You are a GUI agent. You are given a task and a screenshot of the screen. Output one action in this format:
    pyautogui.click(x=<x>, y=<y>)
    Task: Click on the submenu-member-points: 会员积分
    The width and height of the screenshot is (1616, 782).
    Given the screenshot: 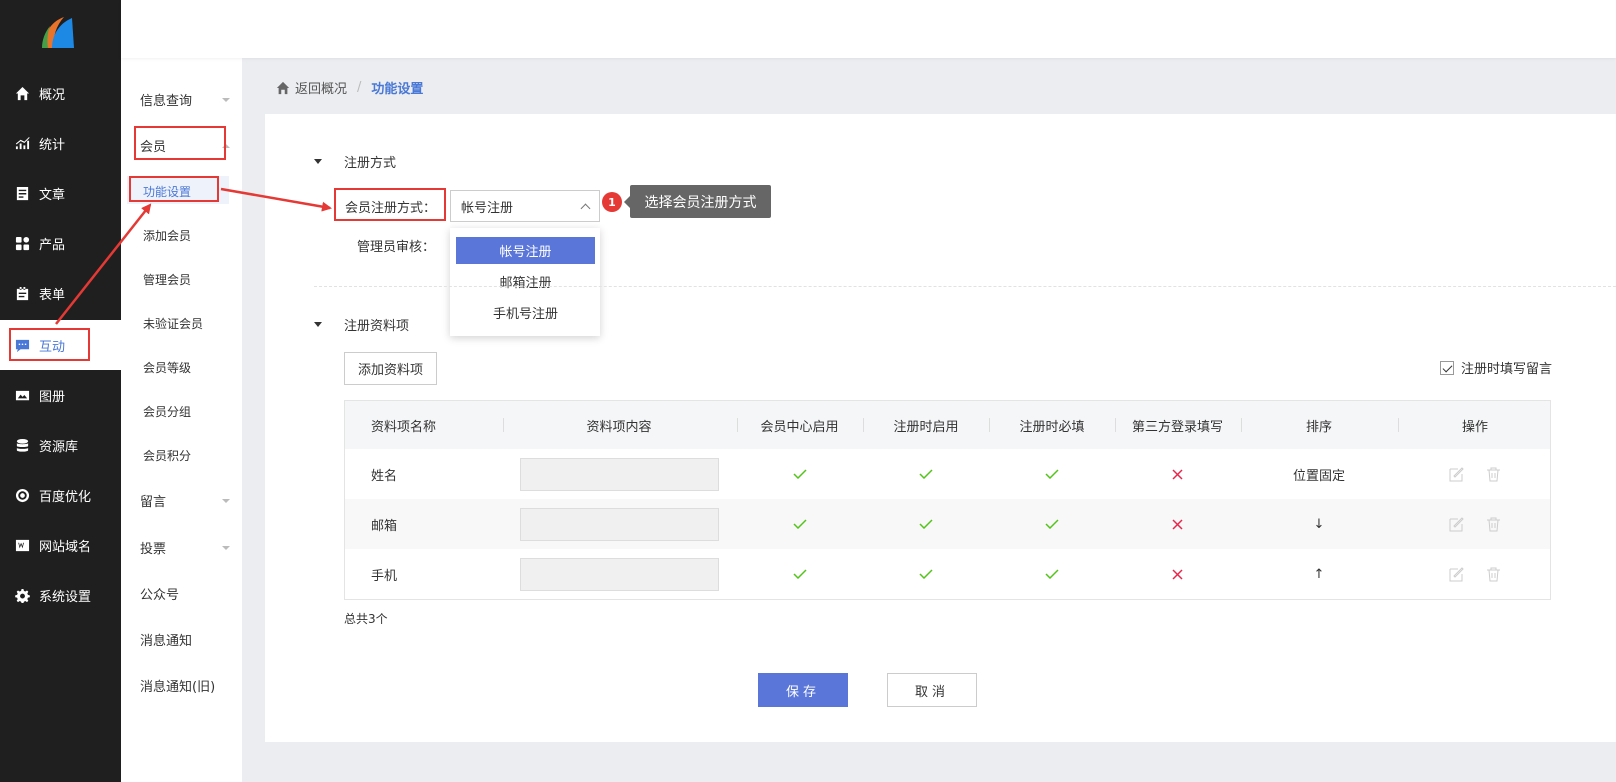 What is the action you would take?
    pyautogui.click(x=167, y=455)
    